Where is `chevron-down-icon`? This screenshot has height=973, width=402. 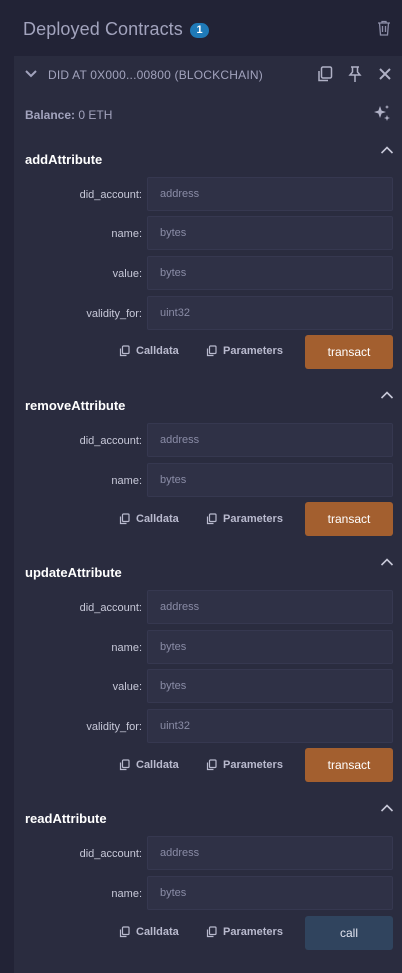
chevron-down-icon is located at coordinates (31, 74).